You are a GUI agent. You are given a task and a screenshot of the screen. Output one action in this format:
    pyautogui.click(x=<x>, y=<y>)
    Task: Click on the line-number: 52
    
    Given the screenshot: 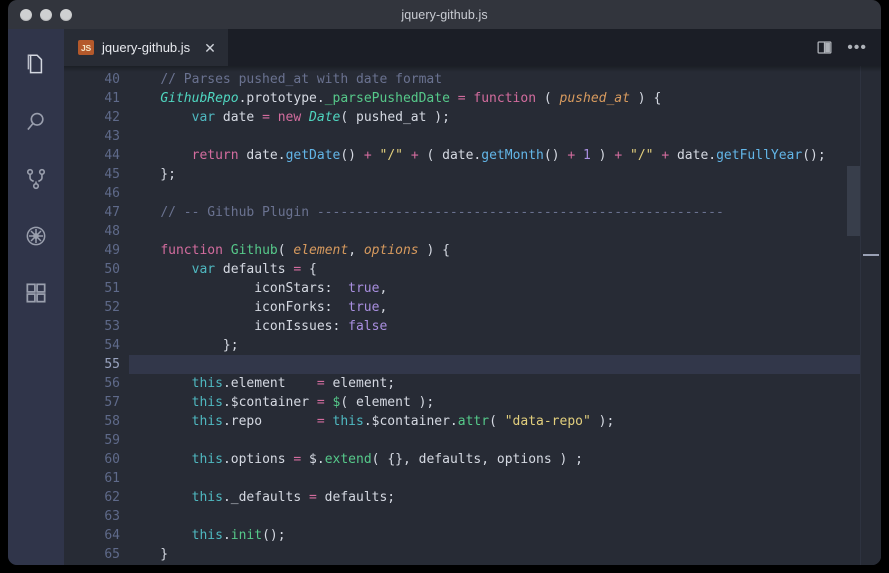 What is the action you would take?
    pyautogui.click(x=112, y=307)
    